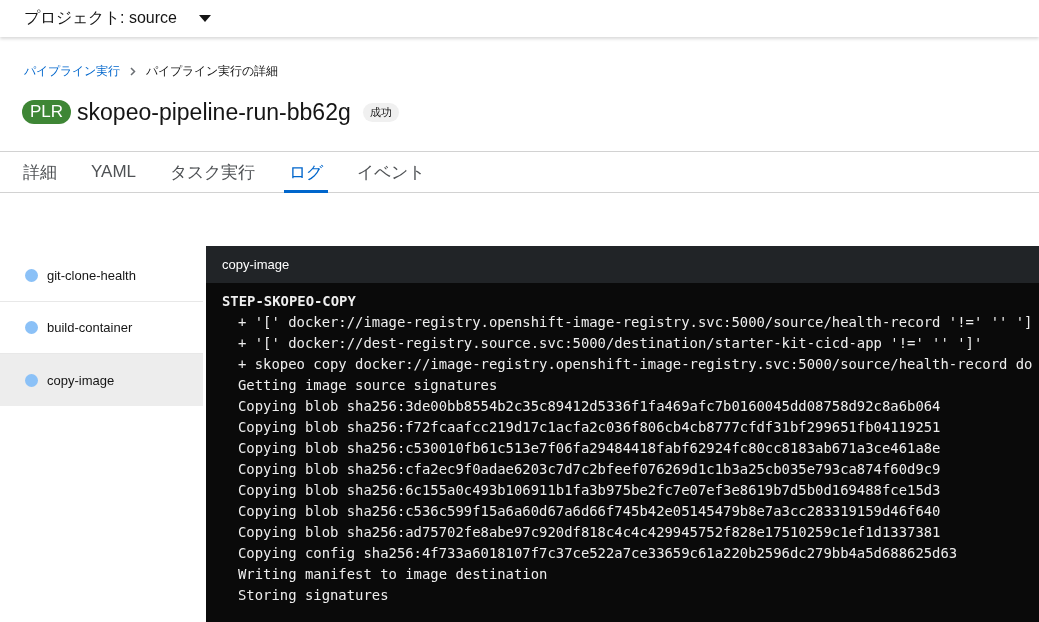 Image resolution: width=1039 pixels, height=622 pixels. I want to click on page-title: skopeo-pipeline-run-bb62g, so click(214, 112).